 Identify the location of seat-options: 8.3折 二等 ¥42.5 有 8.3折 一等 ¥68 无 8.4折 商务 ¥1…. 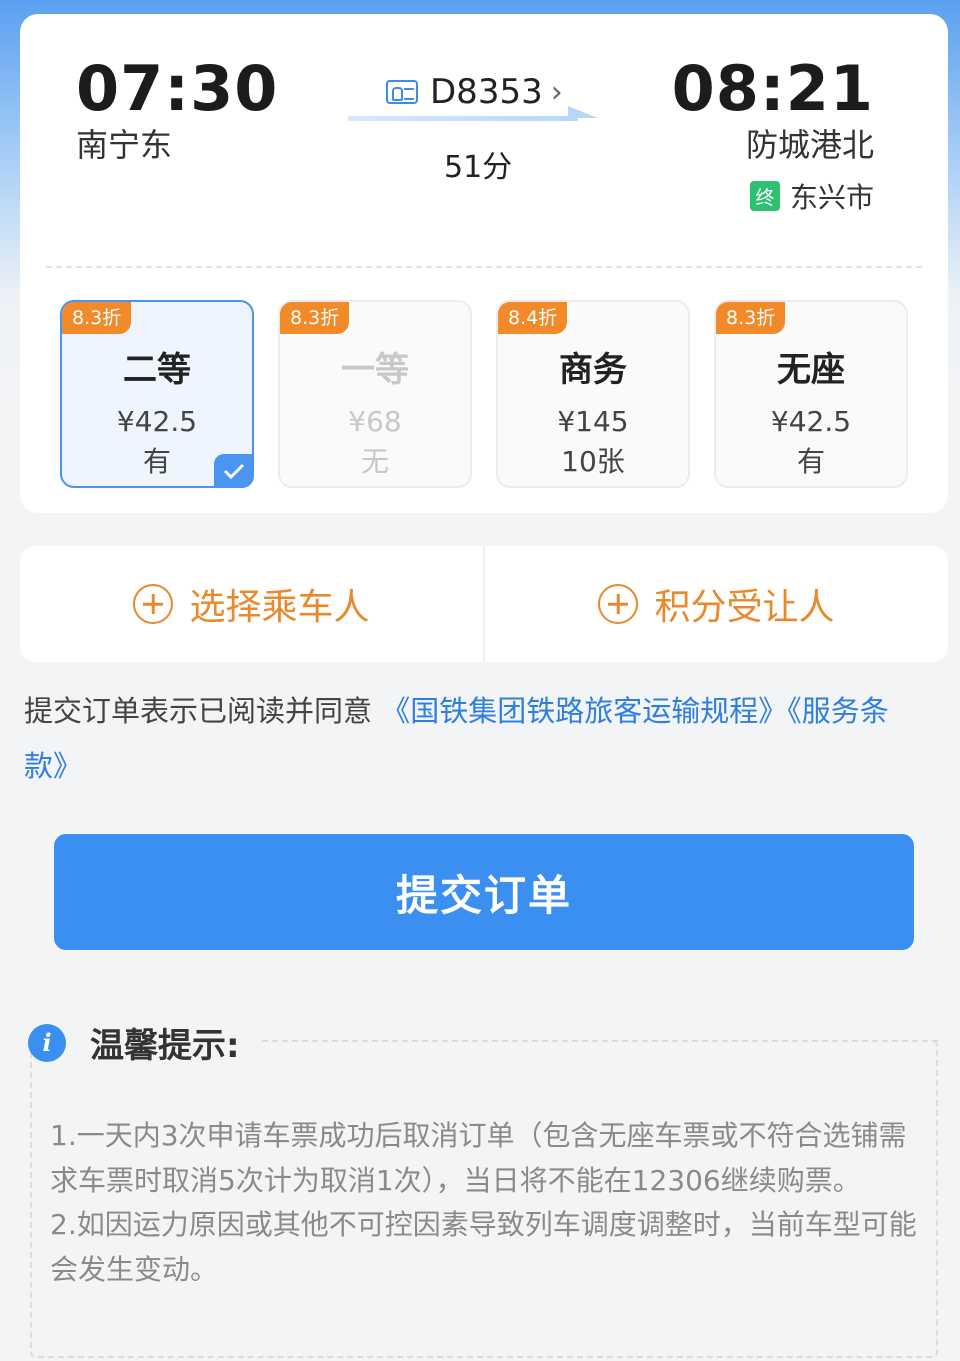
(485, 395).